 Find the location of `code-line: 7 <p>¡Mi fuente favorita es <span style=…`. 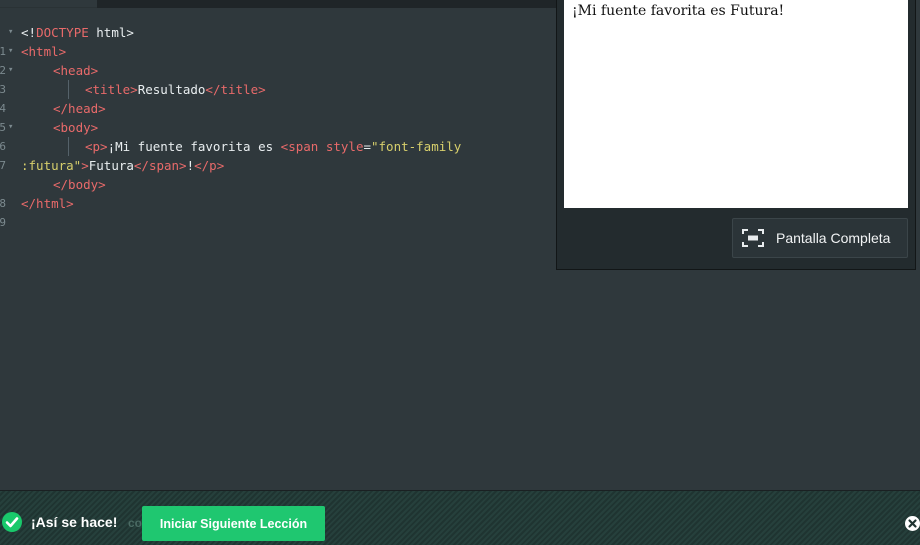

code-line: 7 <p>¡Mi fuente favorita es <span style=… is located at coordinates (276, 154).